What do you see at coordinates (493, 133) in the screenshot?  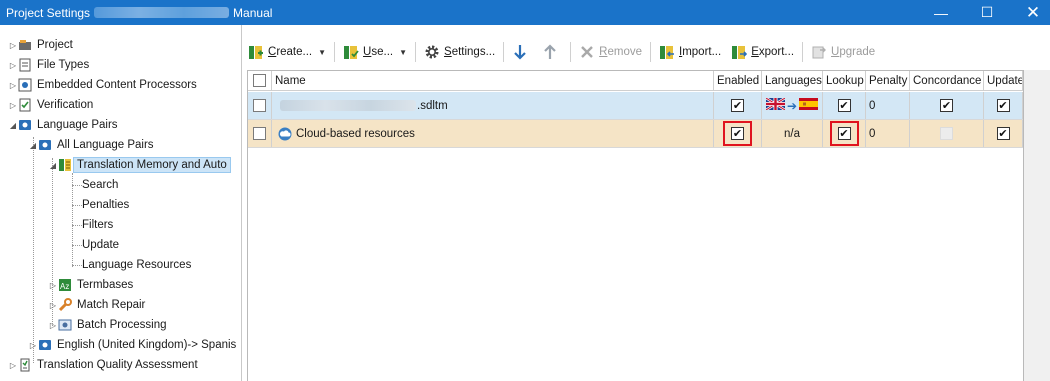 I see `tm-name-cell: Cloud-based resources` at bounding box center [493, 133].